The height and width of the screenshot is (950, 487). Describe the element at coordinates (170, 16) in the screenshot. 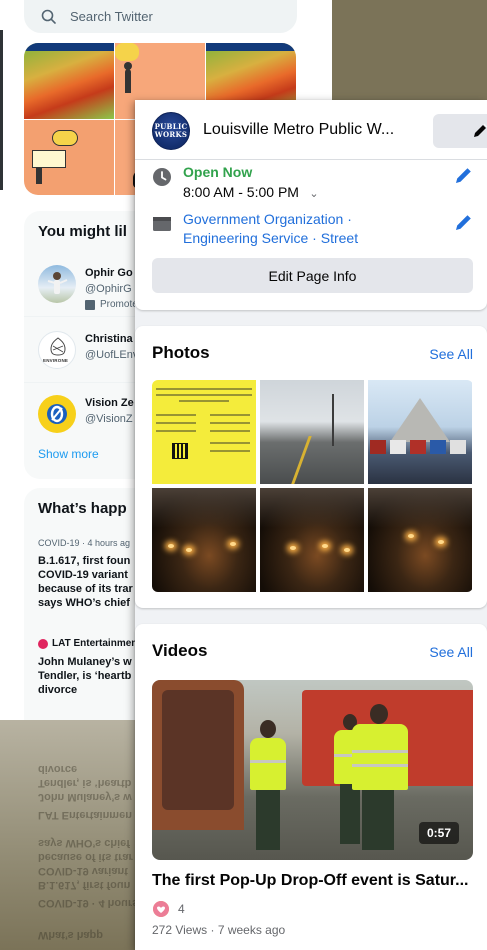

I see `search-input` at that location.